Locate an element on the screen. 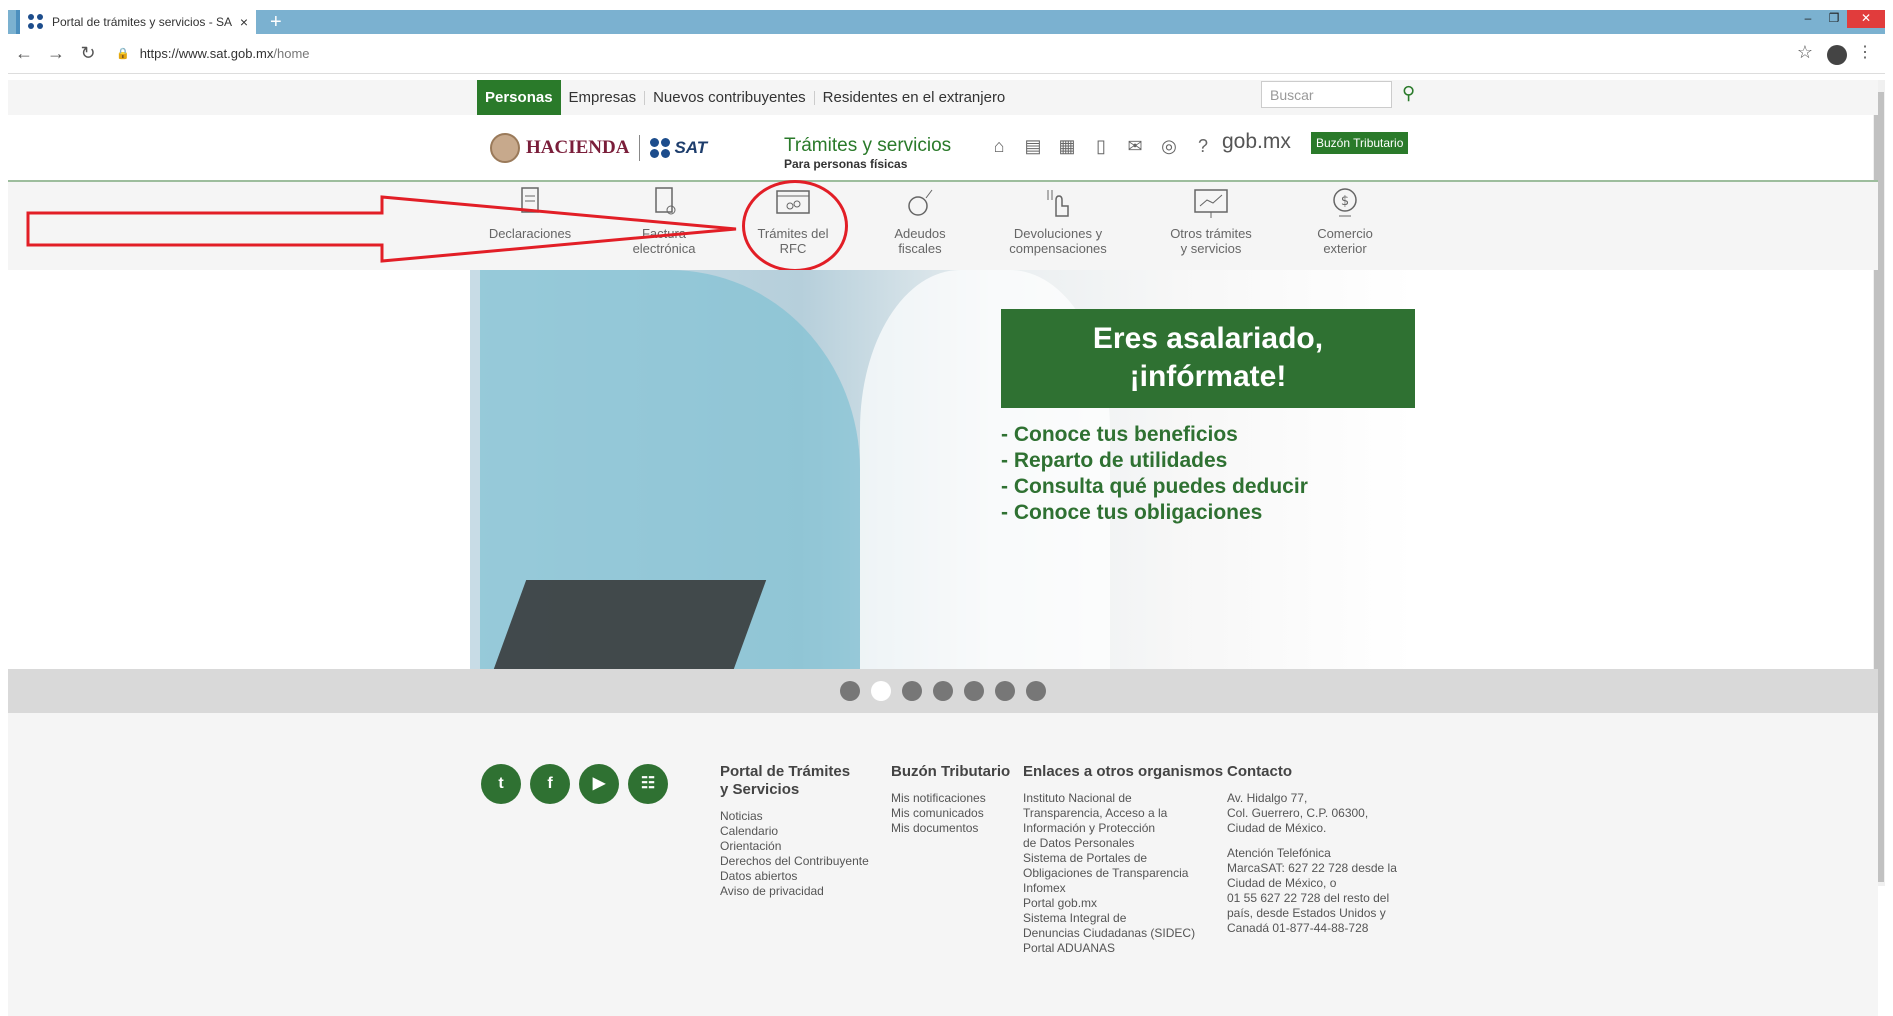  footer-link: Ciudad de México, o is located at coordinates (1312, 883).